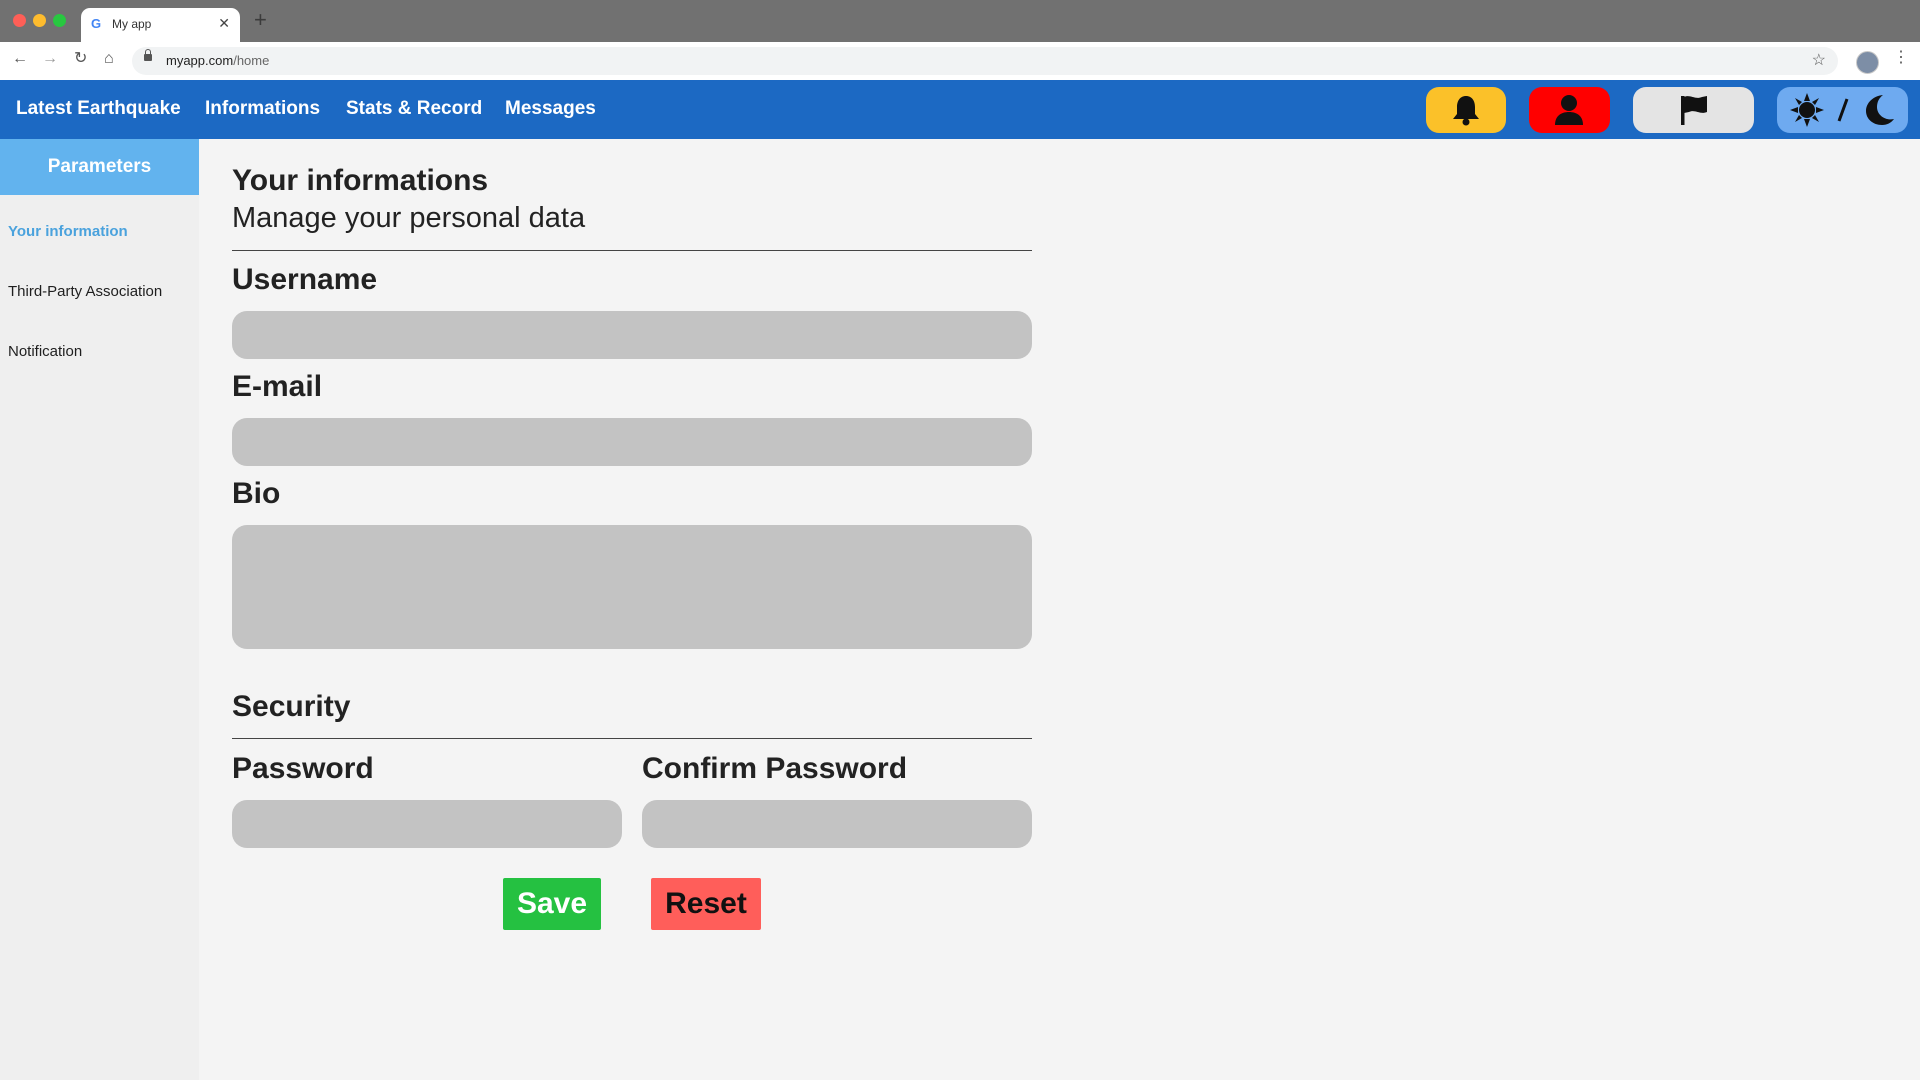  What do you see at coordinates (68, 231) in the screenshot?
I see `sidebar-item-your-information: Your information` at bounding box center [68, 231].